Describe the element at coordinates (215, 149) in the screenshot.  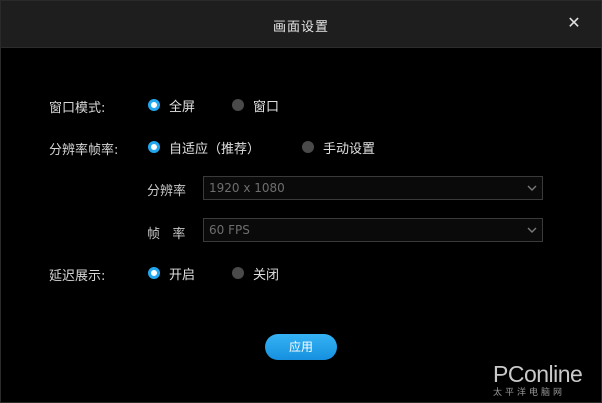
I see `radio-label: 自适应（推荐）` at that location.